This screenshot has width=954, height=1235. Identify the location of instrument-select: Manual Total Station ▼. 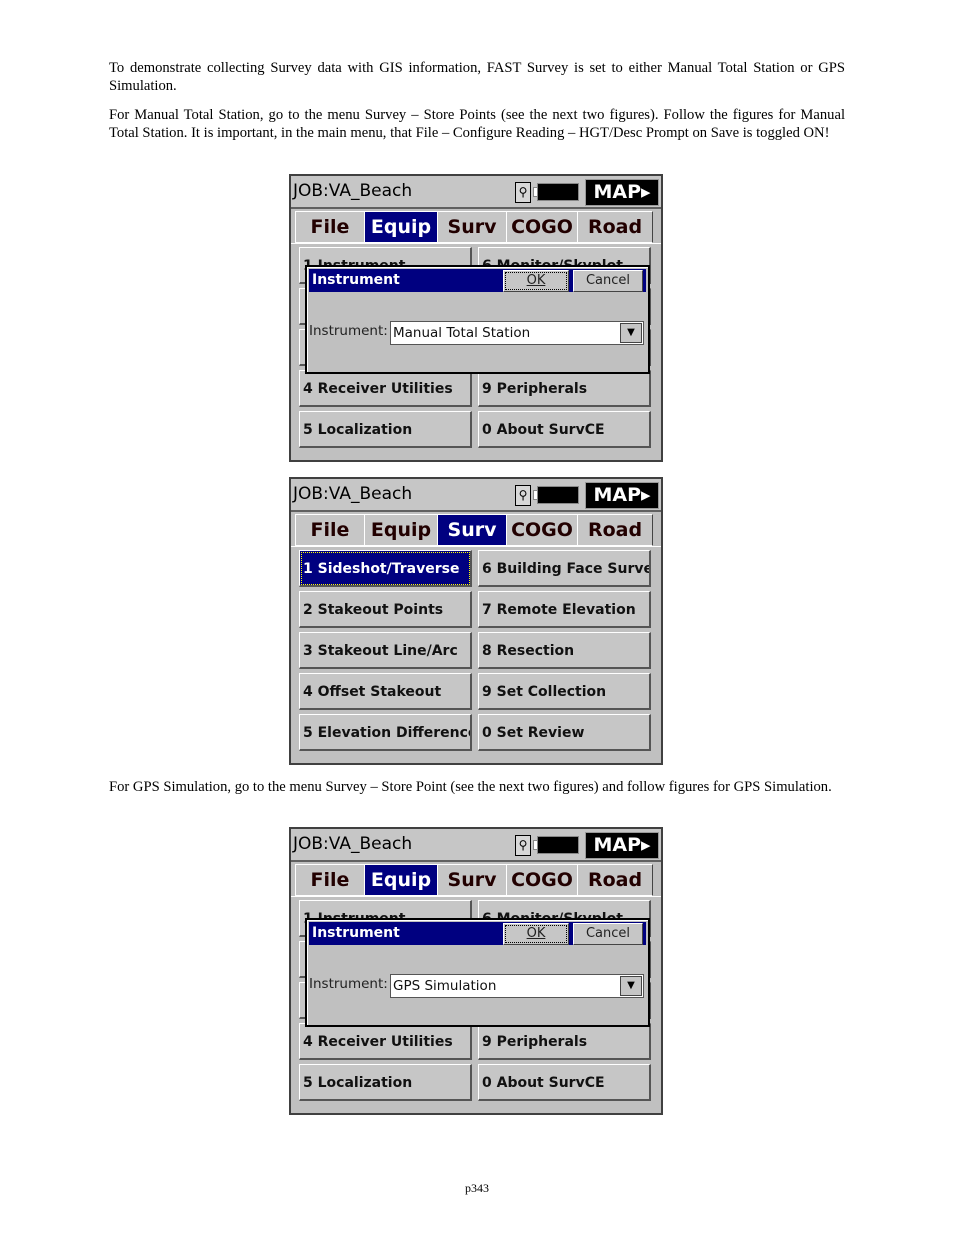
(517, 333).